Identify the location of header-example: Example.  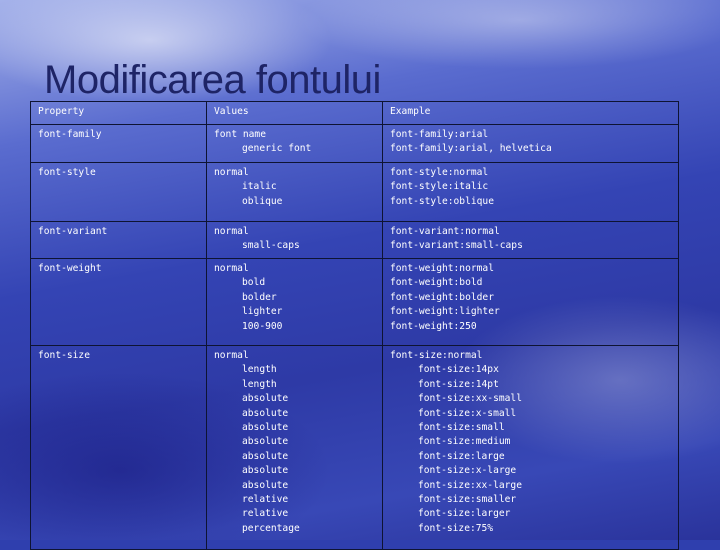
(530, 113).